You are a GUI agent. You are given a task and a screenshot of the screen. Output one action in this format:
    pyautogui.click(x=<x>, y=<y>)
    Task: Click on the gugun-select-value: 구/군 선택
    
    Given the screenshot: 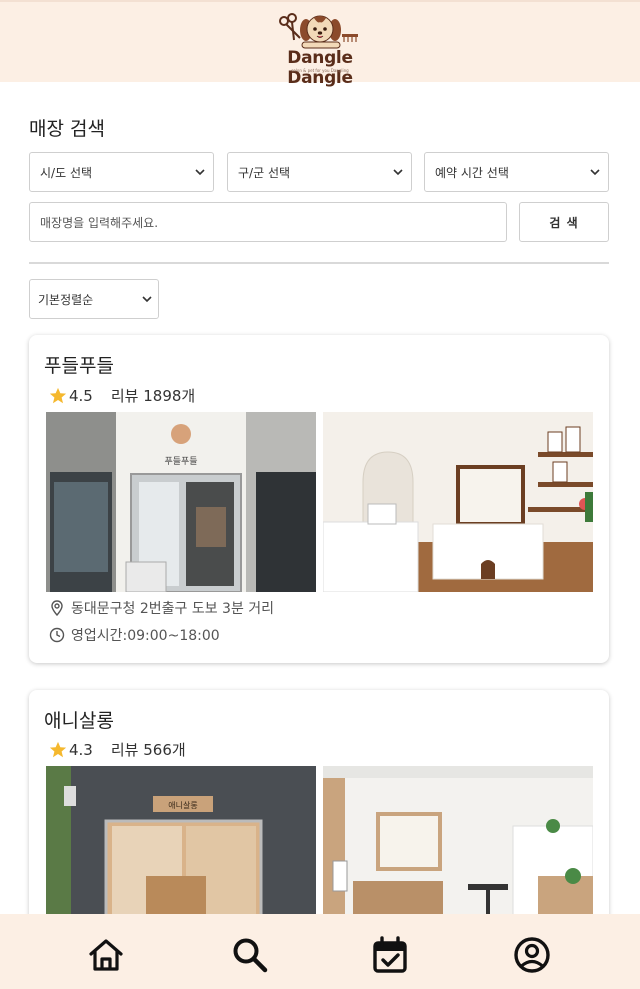 What is the action you would take?
    pyautogui.click(x=264, y=172)
    